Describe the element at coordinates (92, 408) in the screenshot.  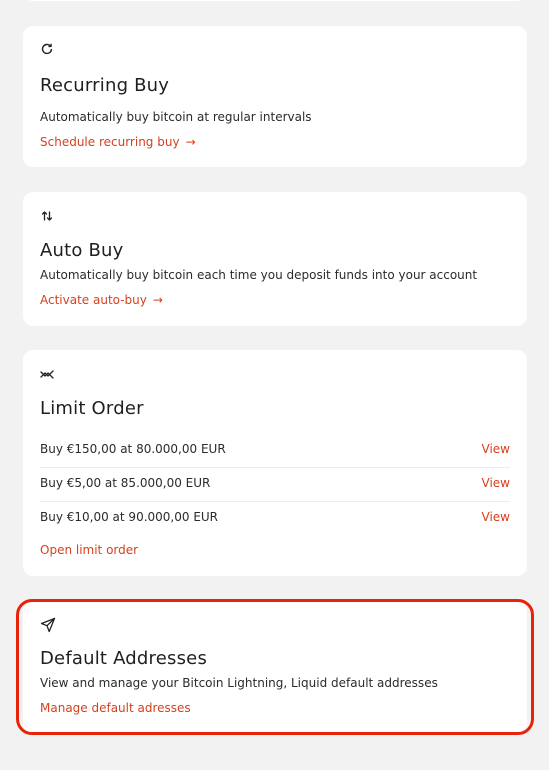
I see `limit-order-title: Limit Order` at that location.